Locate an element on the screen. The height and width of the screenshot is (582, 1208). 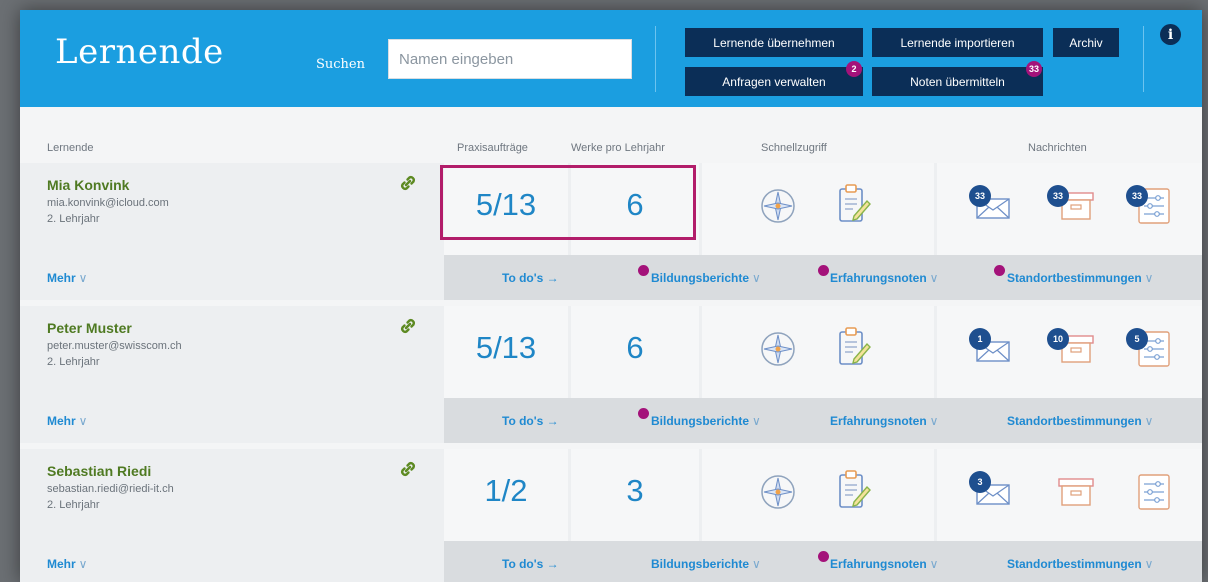
checklist-badge: 5 is located at coordinates (1137, 339).